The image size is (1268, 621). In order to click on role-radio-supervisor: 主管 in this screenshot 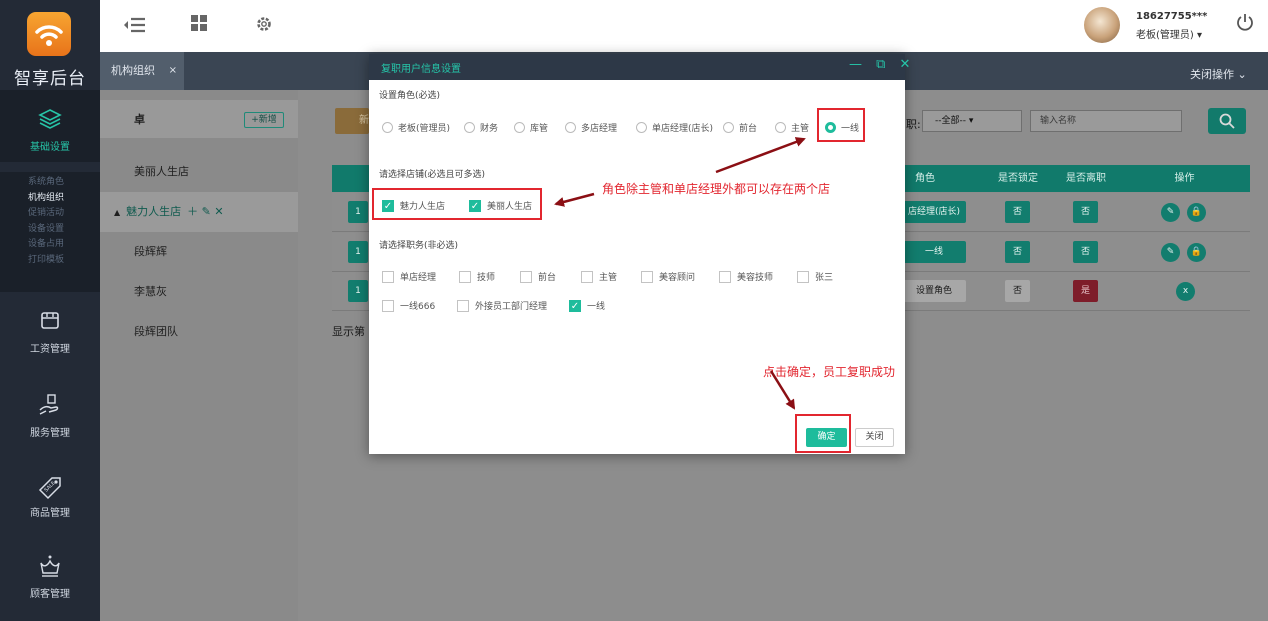, I will do `click(792, 129)`.